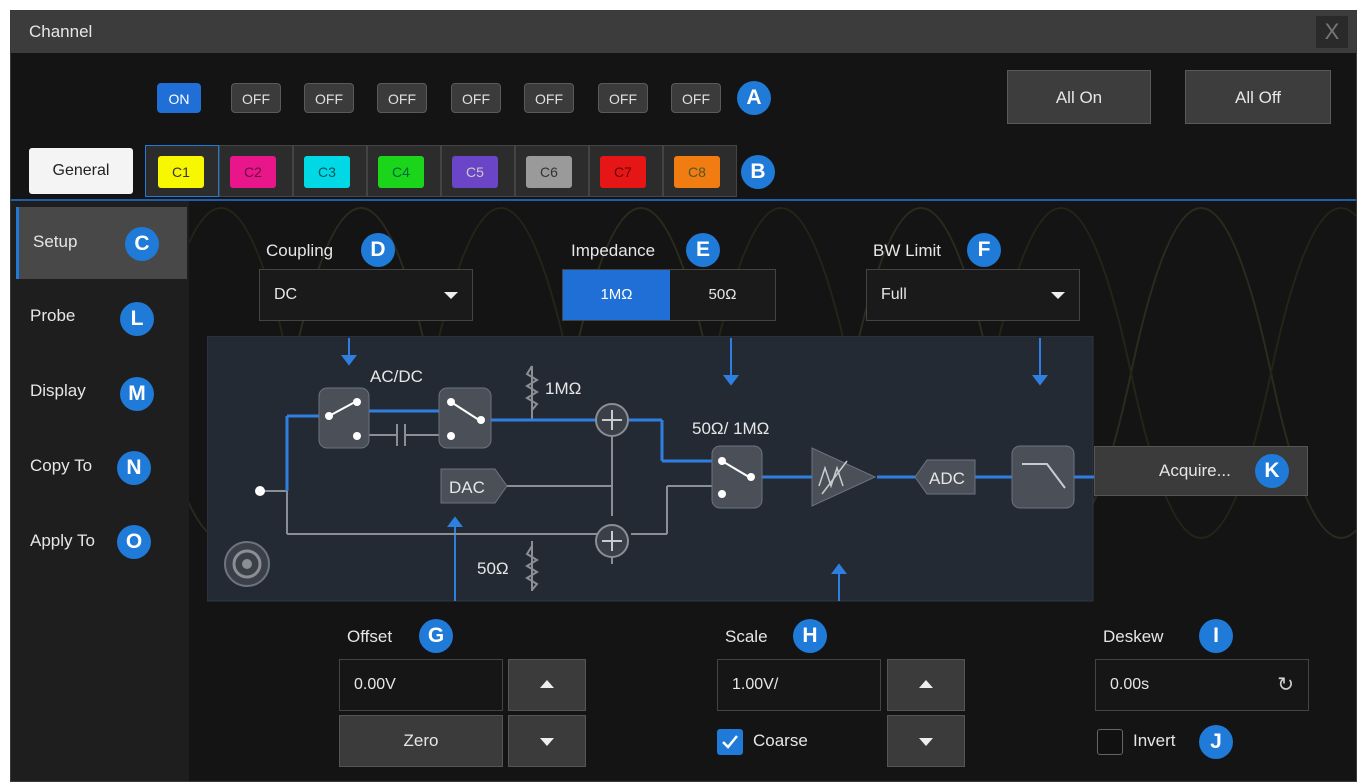 The height and width of the screenshot is (783, 1368). Describe the element at coordinates (137, 319) in the screenshot. I see `callout-l: L` at that location.